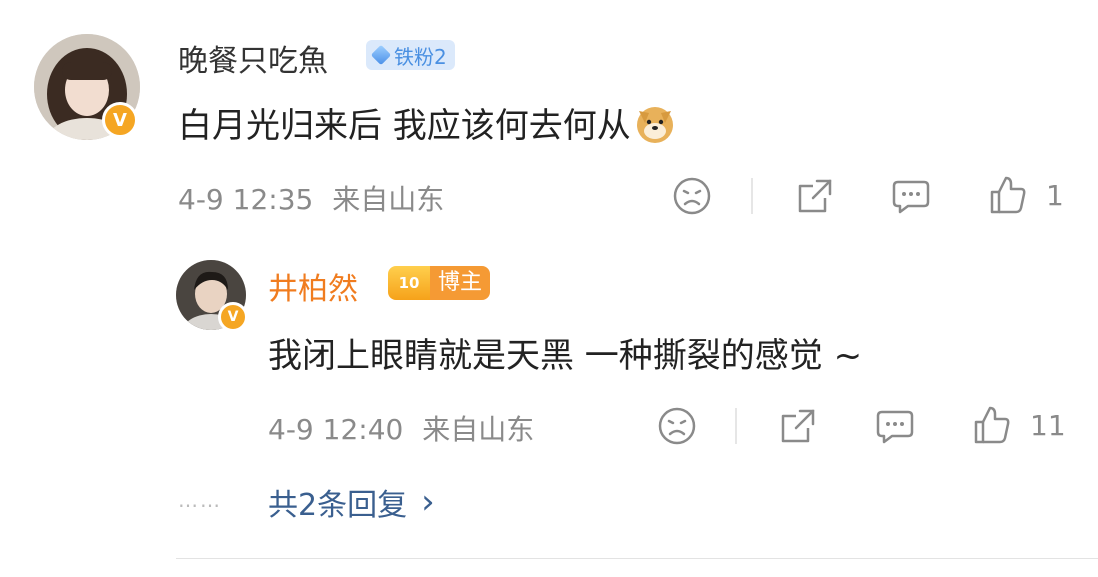  I want to click on fan-level-badge: 铁粉2, so click(410, 55).